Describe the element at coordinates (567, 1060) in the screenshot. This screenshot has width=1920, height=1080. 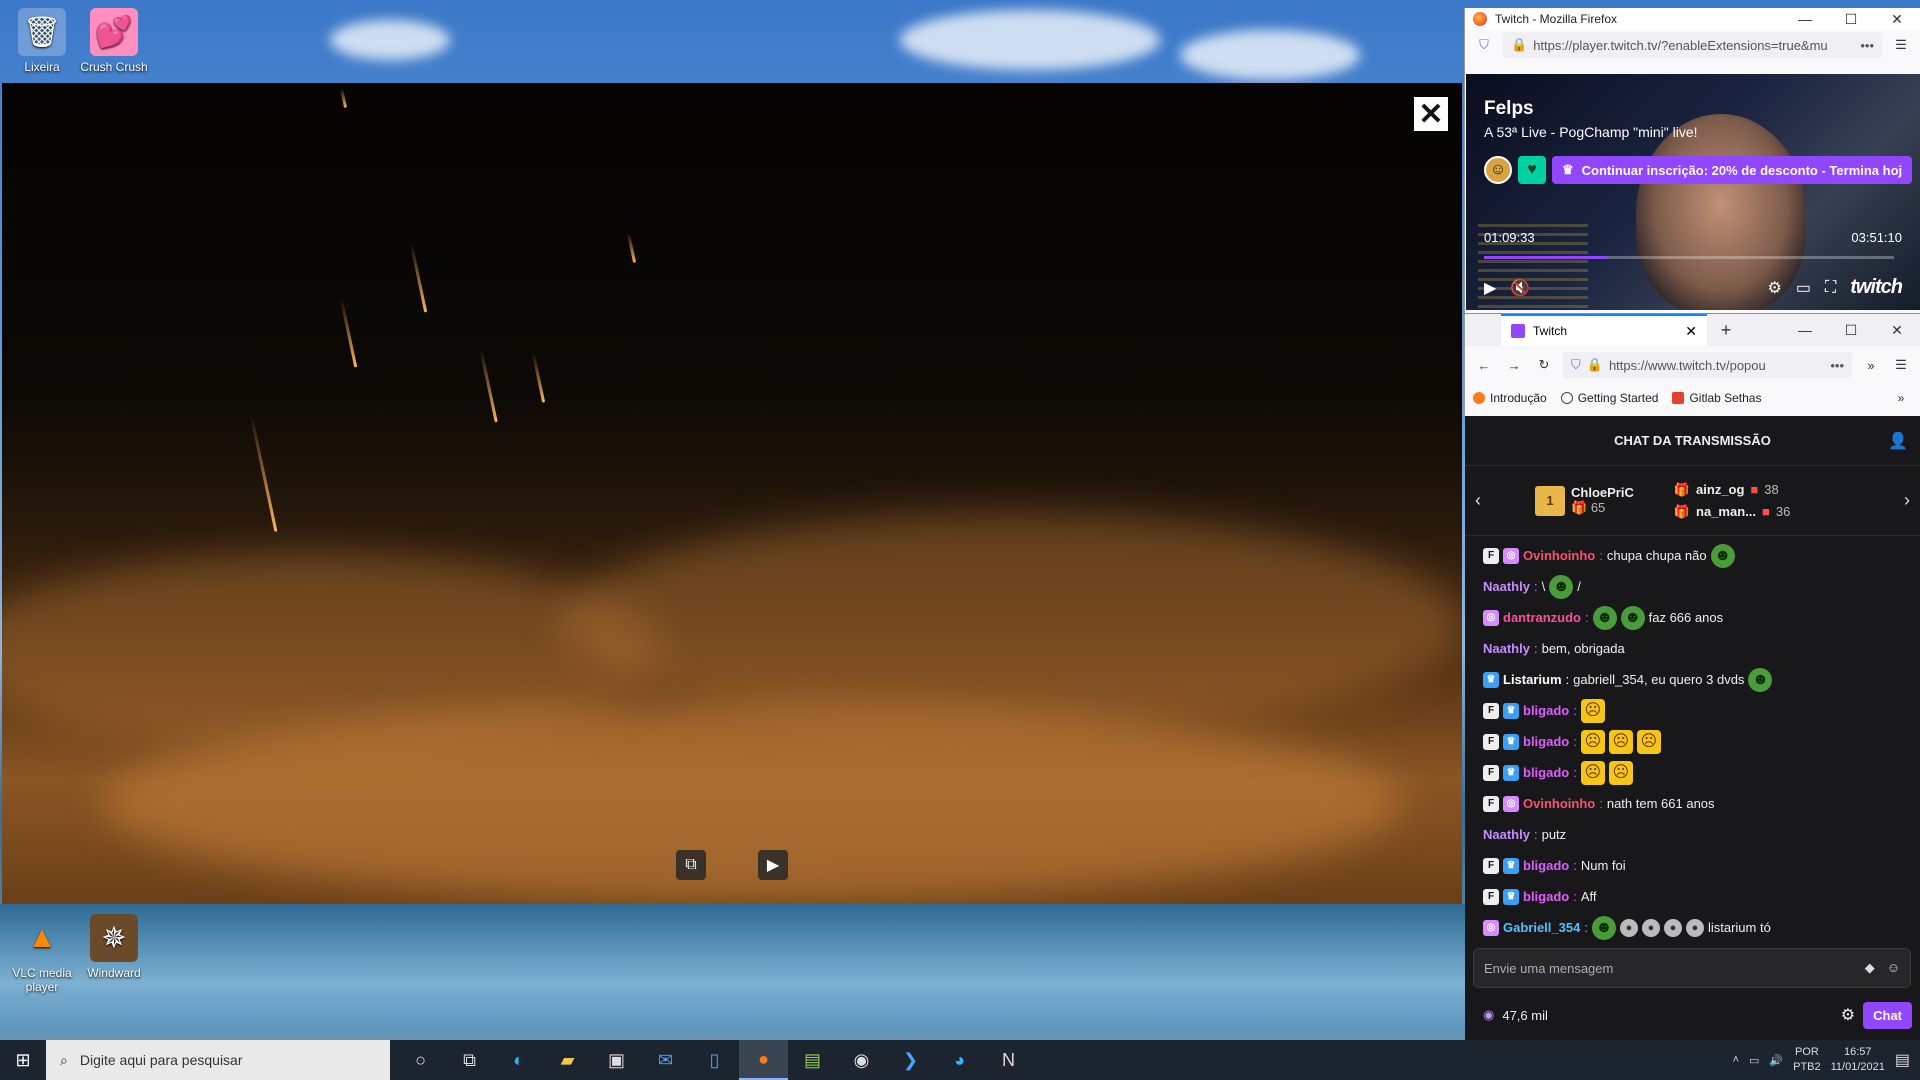
I see `explorer-icon: ▰` at that location.